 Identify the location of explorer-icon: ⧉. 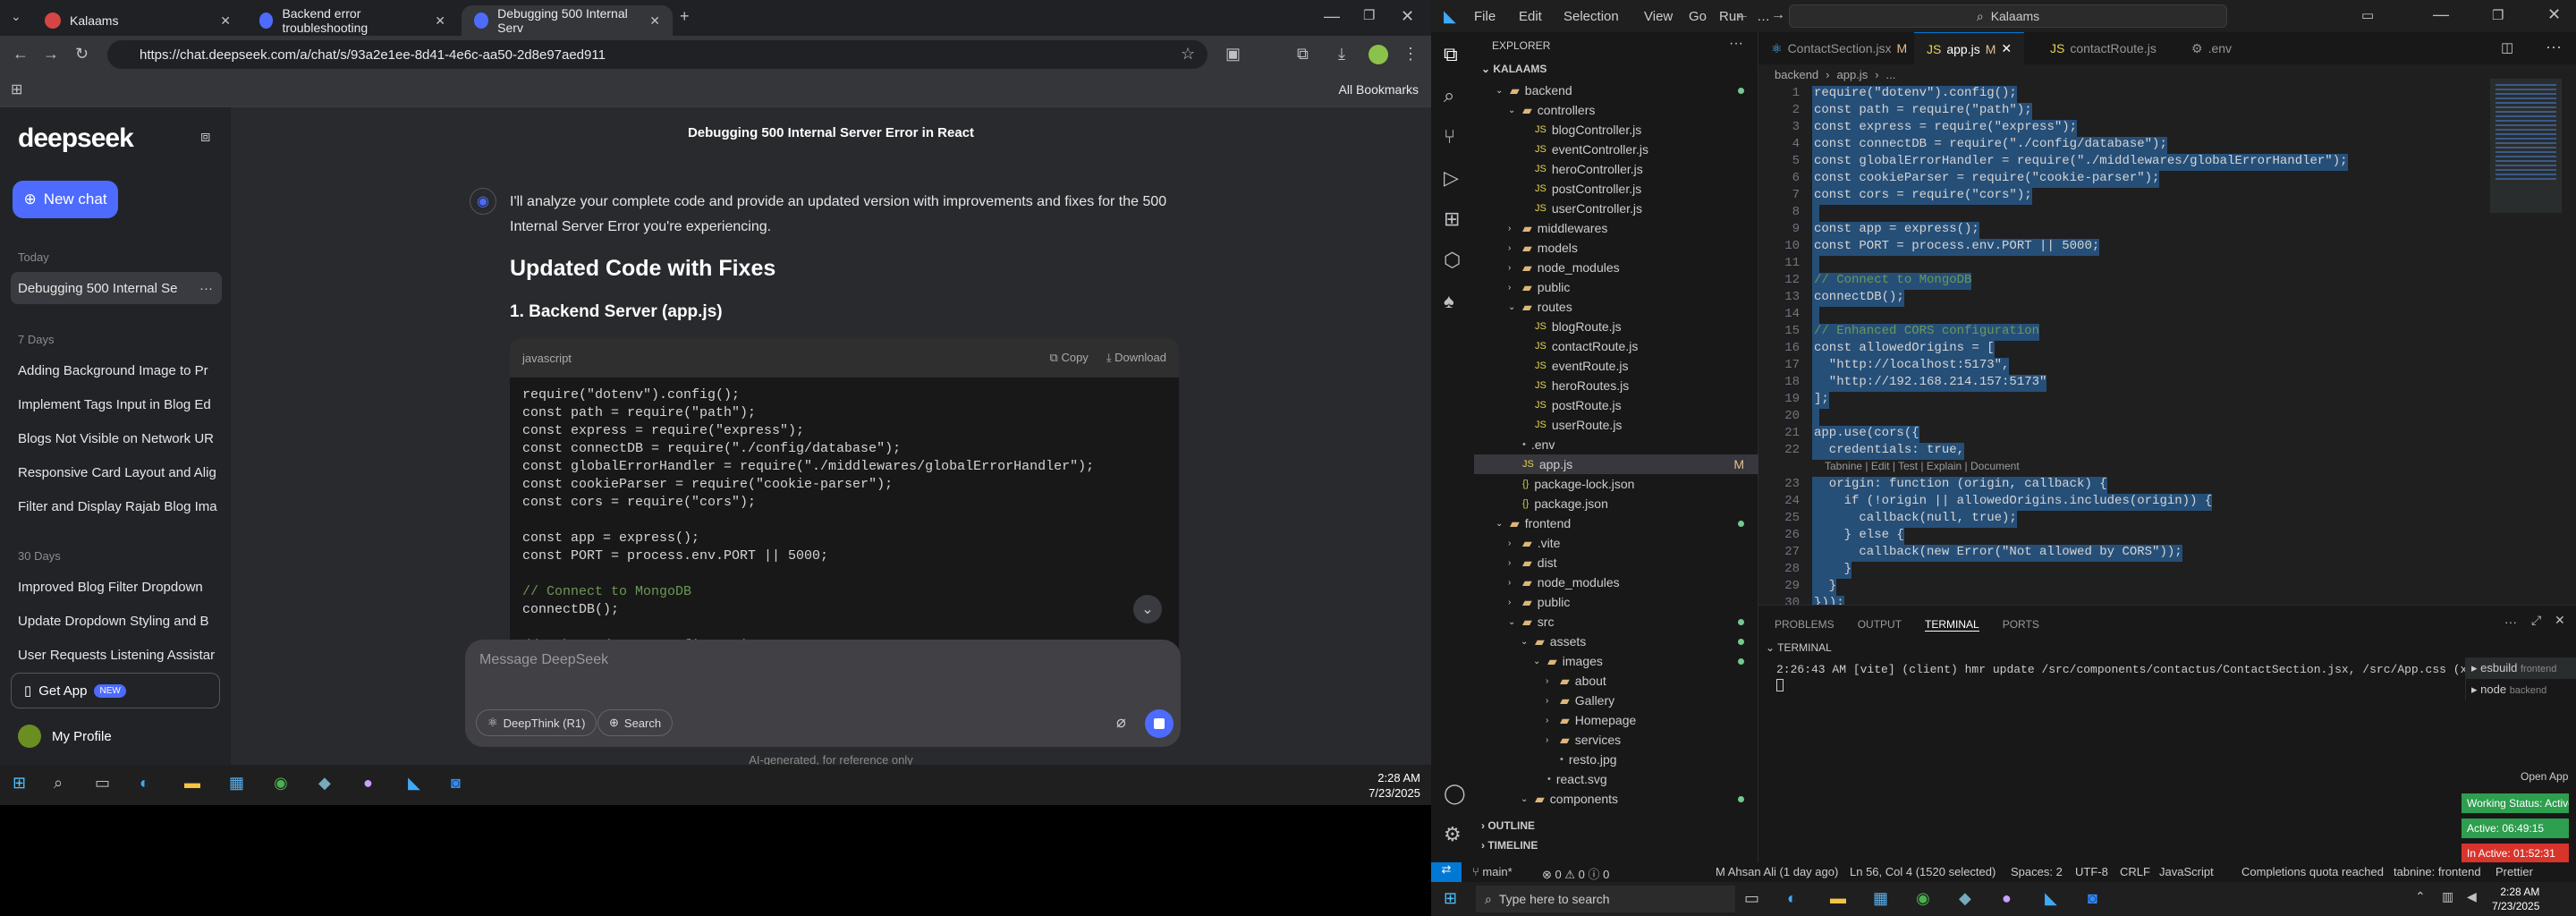
(1451, 54).